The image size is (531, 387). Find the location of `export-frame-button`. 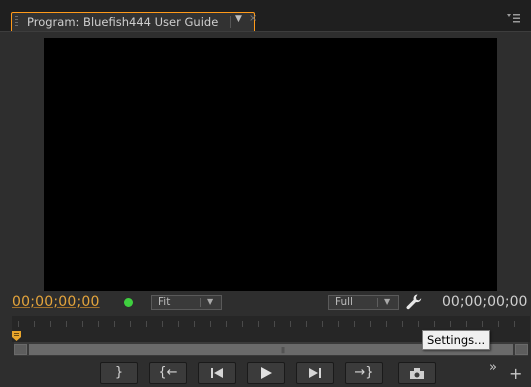

export-frame-button is located at coordinates (417, 373).